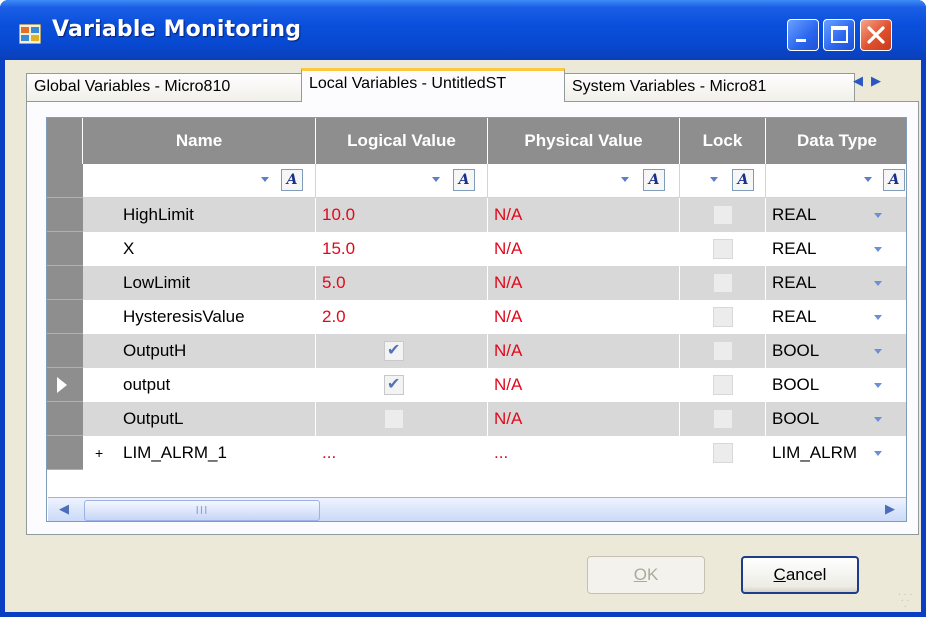  What do you see at coordinates (723, 141) in the screenshot?
I see `column-header-lock: Lock` at bounding box center [723, 141].